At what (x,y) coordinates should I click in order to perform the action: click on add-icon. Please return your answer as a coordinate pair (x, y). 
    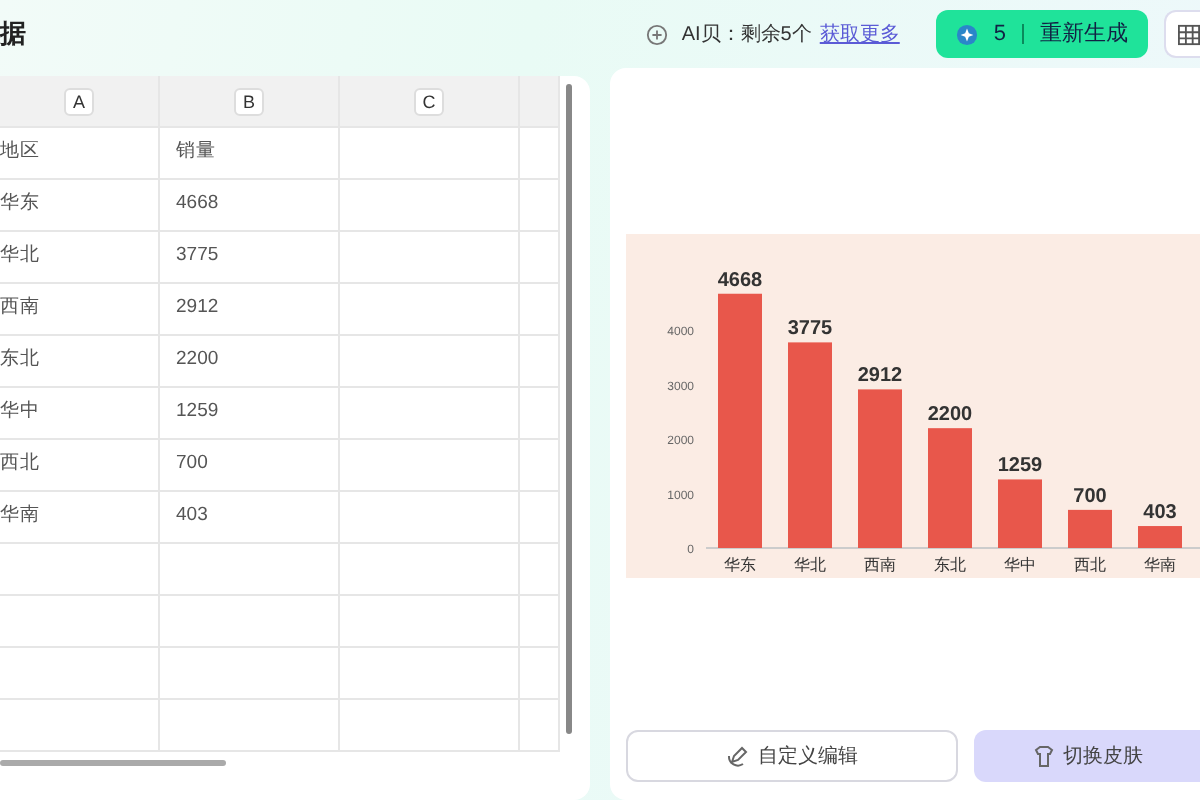
    Looking at the image, I should click on (656, 34).